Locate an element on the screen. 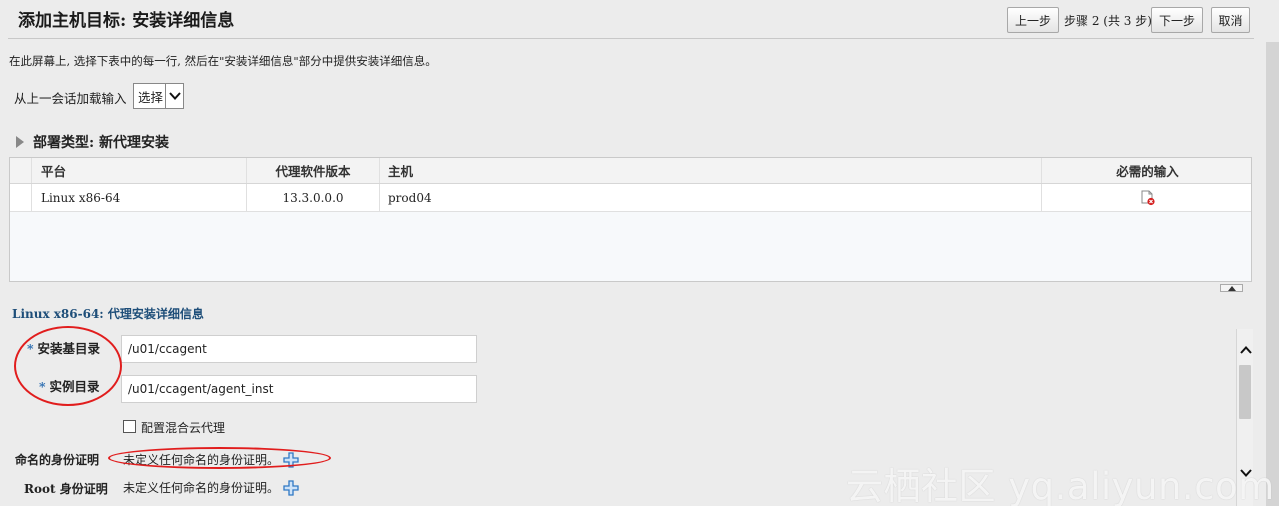 Image resolution: width=1279 pixels, height=506 pixels. add-root-credential-icon is located at coordinates (291, 487).